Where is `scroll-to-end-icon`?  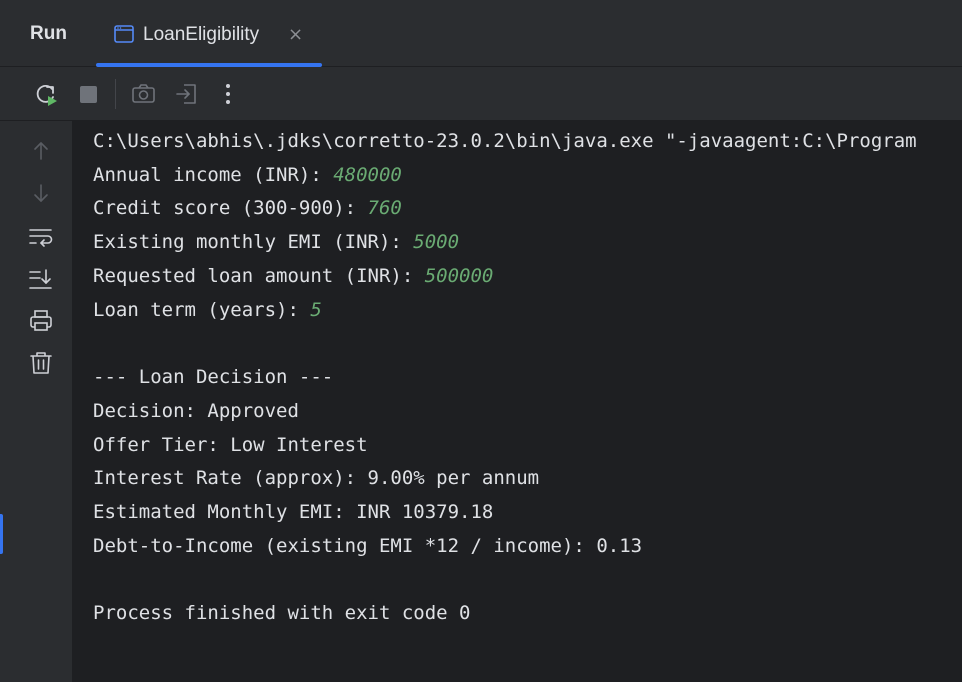 scroll-to-end-icon is located at coordinates (41, 279).